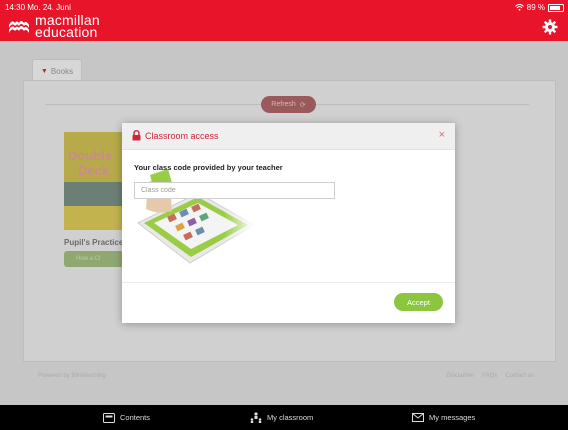  What do you see at coordinates (535, 7) in the screenshot?
I see `battery-percent: 89 %` at bounding box center [535, 7].